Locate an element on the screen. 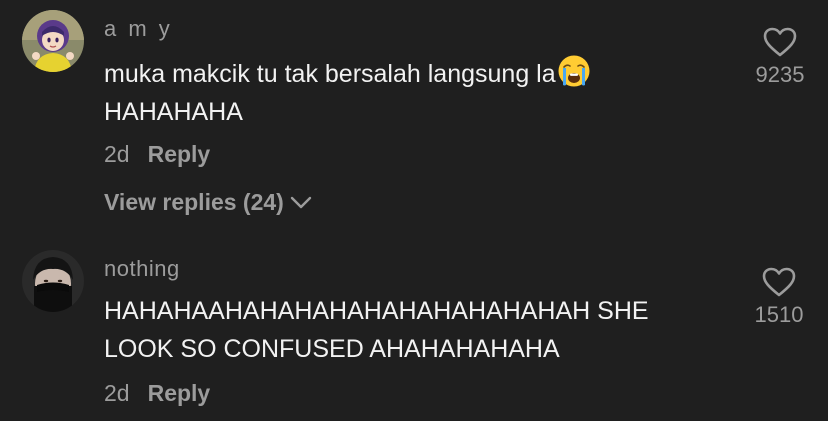 The height and width of the screenshot is (421, 828). comment-text-line1: HAHAHAAHAHAHAHAHAHAHAHAHAHAH SHE is located at coordinates (376, 311).